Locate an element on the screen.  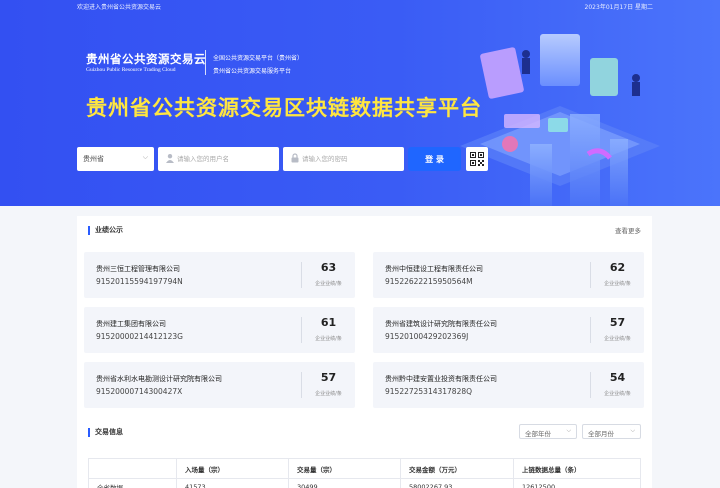
table-header-row: 入场量（宗） 交易量（宗） 交易金额（万元） 上链数据总量（条） is located at coordinates (364, 468).